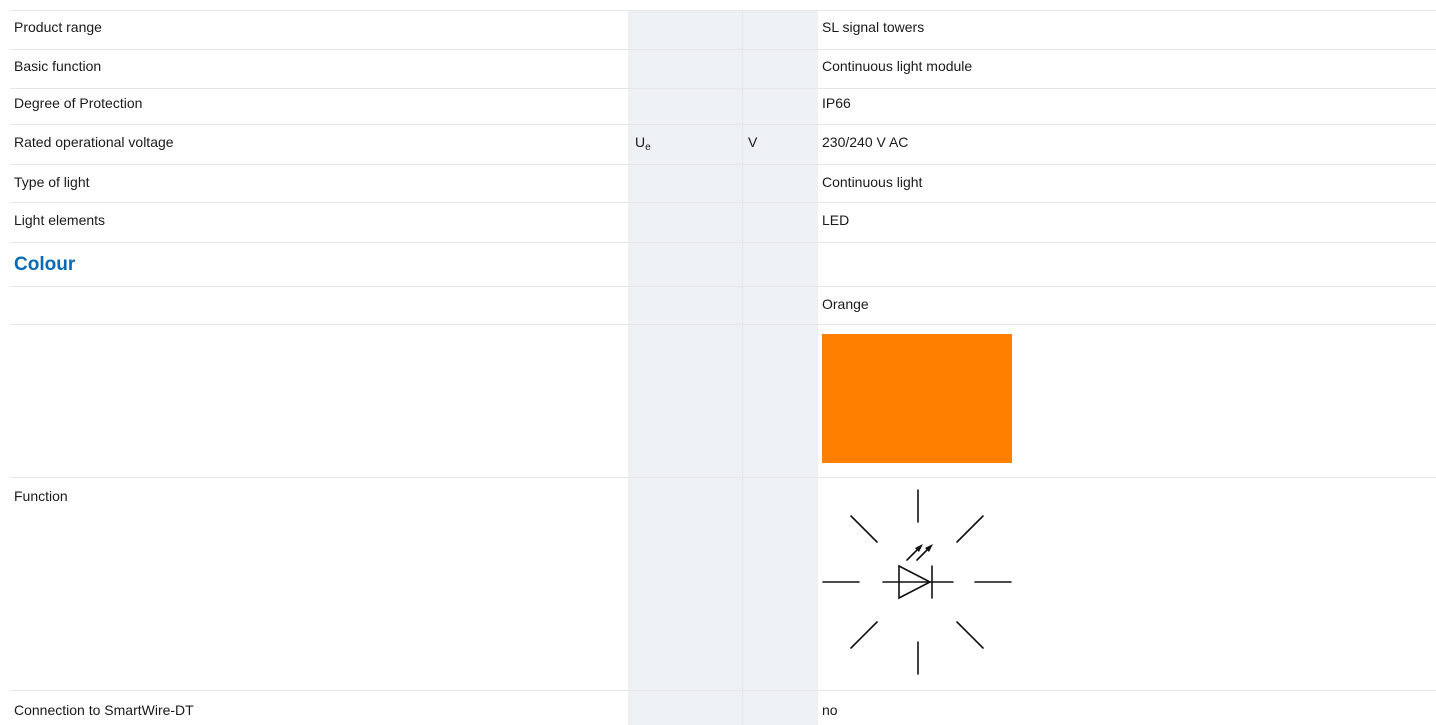 The height and width of the screenshot is (725, 1436). What do you see at coordinates (718, 5) in the screenshot?
I see `section-title-clipped` at bounding box center [718, 5].